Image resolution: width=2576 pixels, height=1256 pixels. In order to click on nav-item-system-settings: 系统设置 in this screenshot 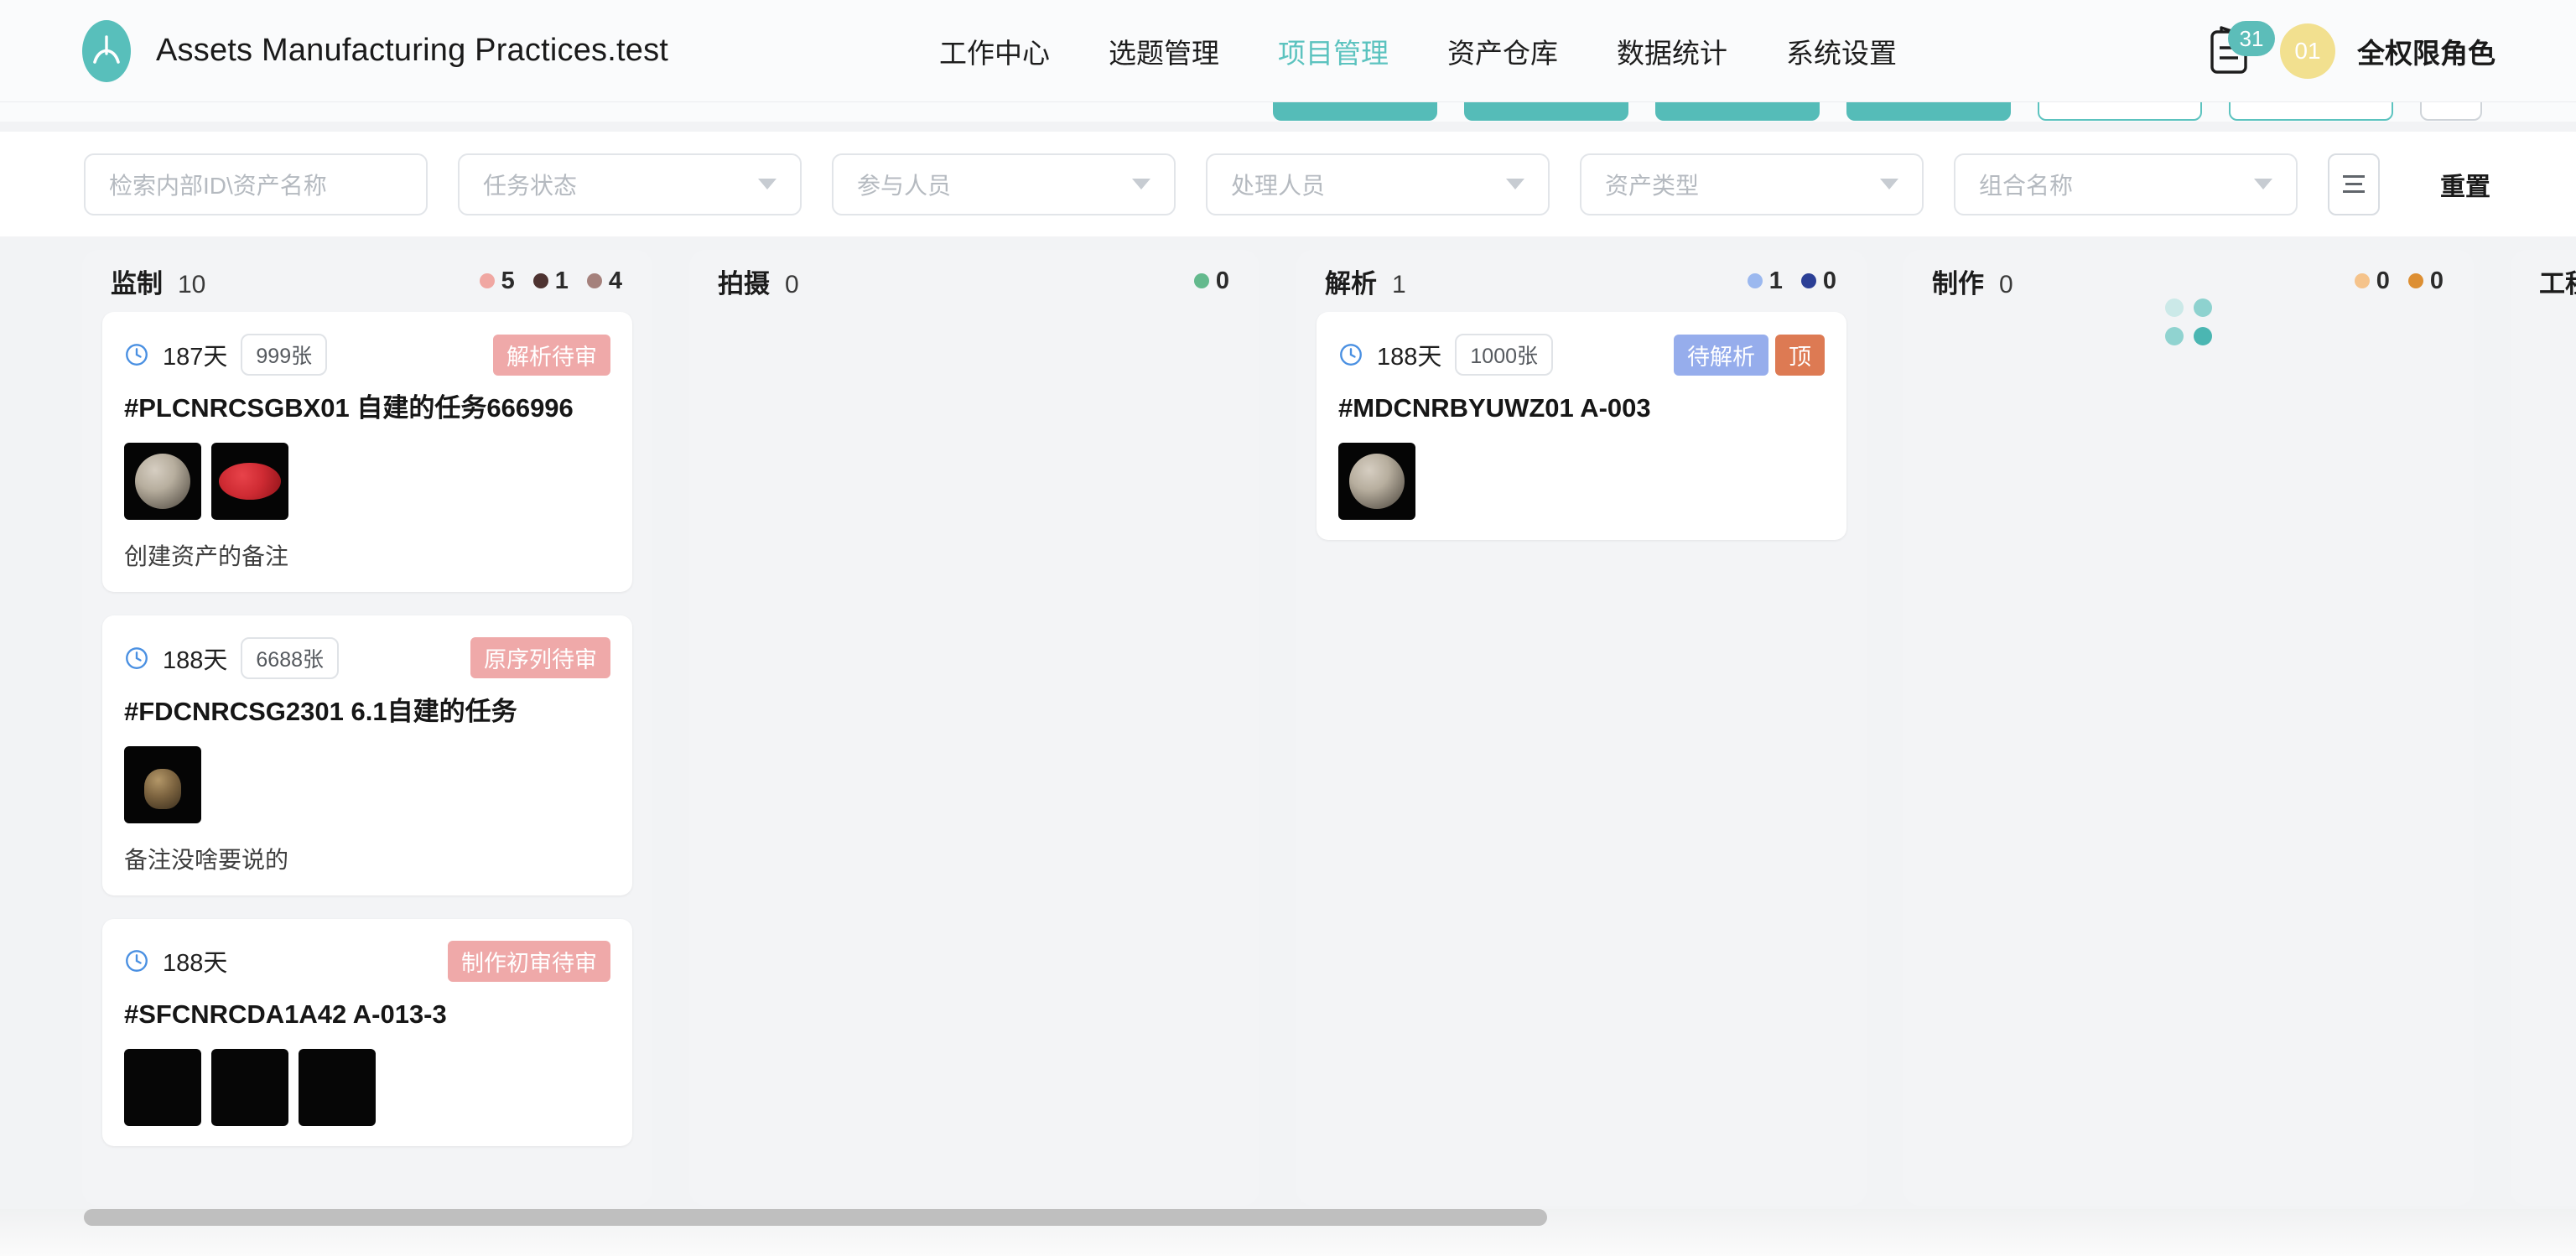, I will do `click(1841, 51)`.